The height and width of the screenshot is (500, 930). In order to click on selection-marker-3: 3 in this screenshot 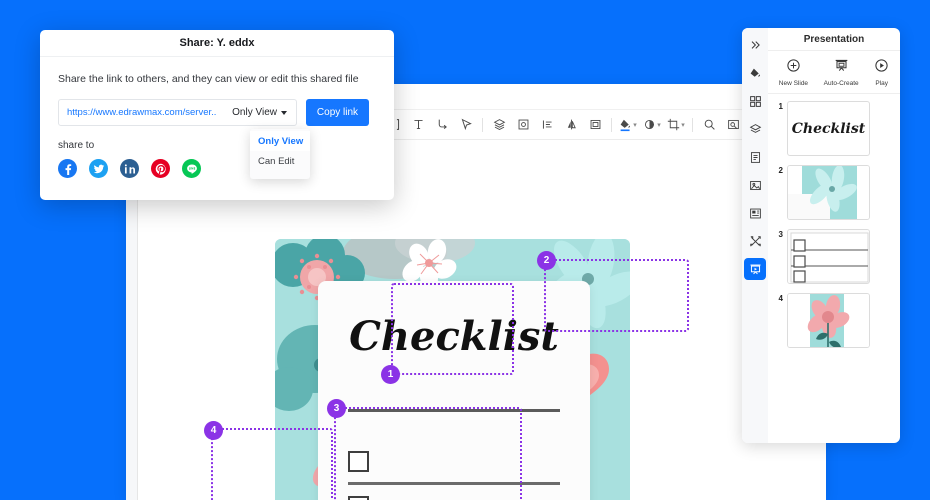, I will do `click(336, 408)`.